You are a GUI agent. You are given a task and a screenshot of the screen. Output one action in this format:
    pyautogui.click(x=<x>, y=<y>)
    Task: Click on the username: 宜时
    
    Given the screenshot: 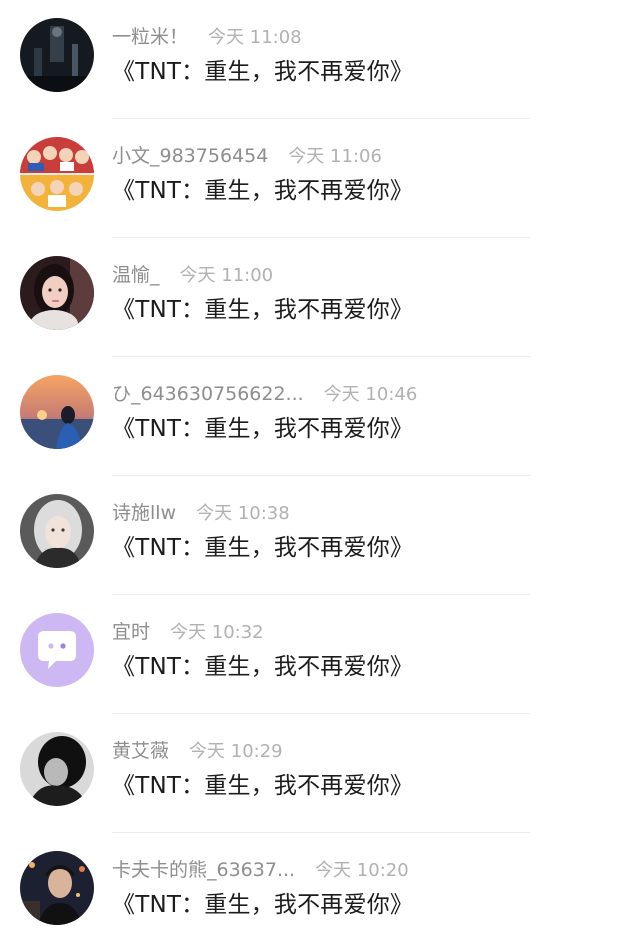 What is the action you would take?
    pyautogui.click(x=131, y=632)
    